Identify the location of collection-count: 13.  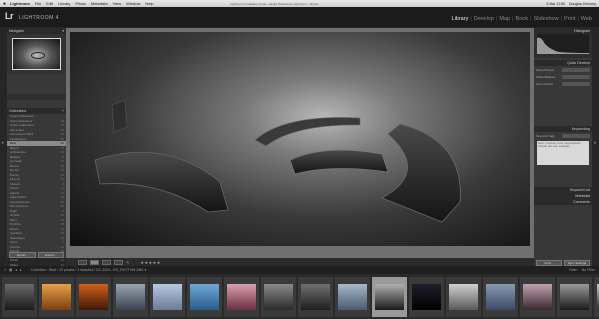
(62, 246).